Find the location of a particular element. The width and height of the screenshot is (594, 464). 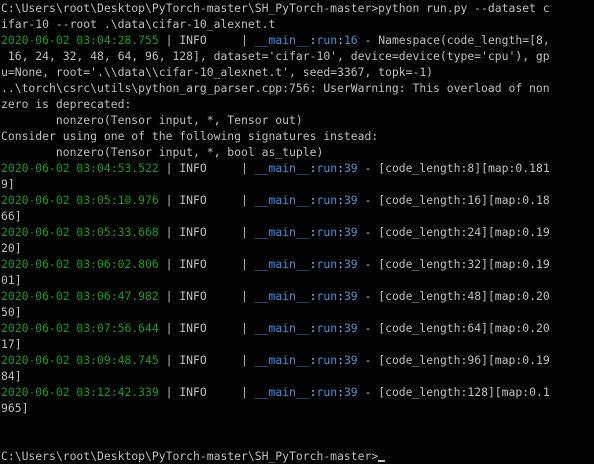

log-timestamp: 2020-06-02 03:04:28.755 is located at coordinates (80, 40).